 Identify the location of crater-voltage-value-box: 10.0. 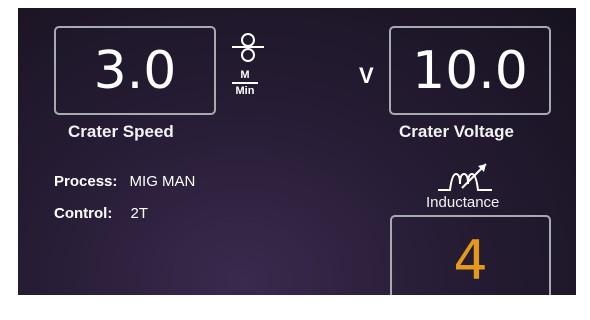
(470, 70).